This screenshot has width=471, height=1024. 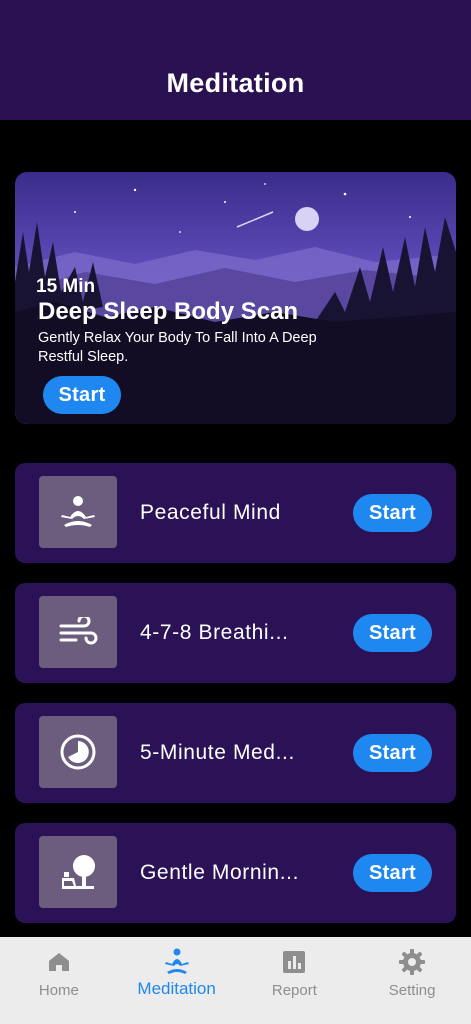 What do you see at coordinates (412, 990) in the screenshot?
I see `tab-label: Setting` at bounding box center [412, 990].